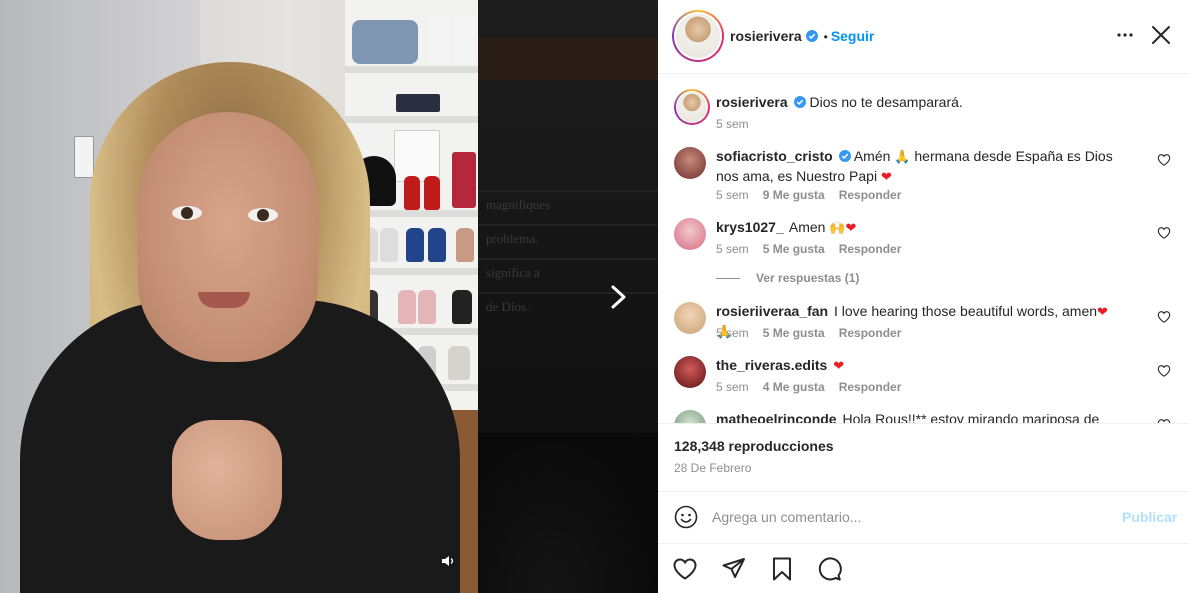 The height and width of the screenshot is (593, 1189). Describe the element at coordinates (794, 387) in the screenshot. I see `comment-likes: 4 Me gusta` at that location.